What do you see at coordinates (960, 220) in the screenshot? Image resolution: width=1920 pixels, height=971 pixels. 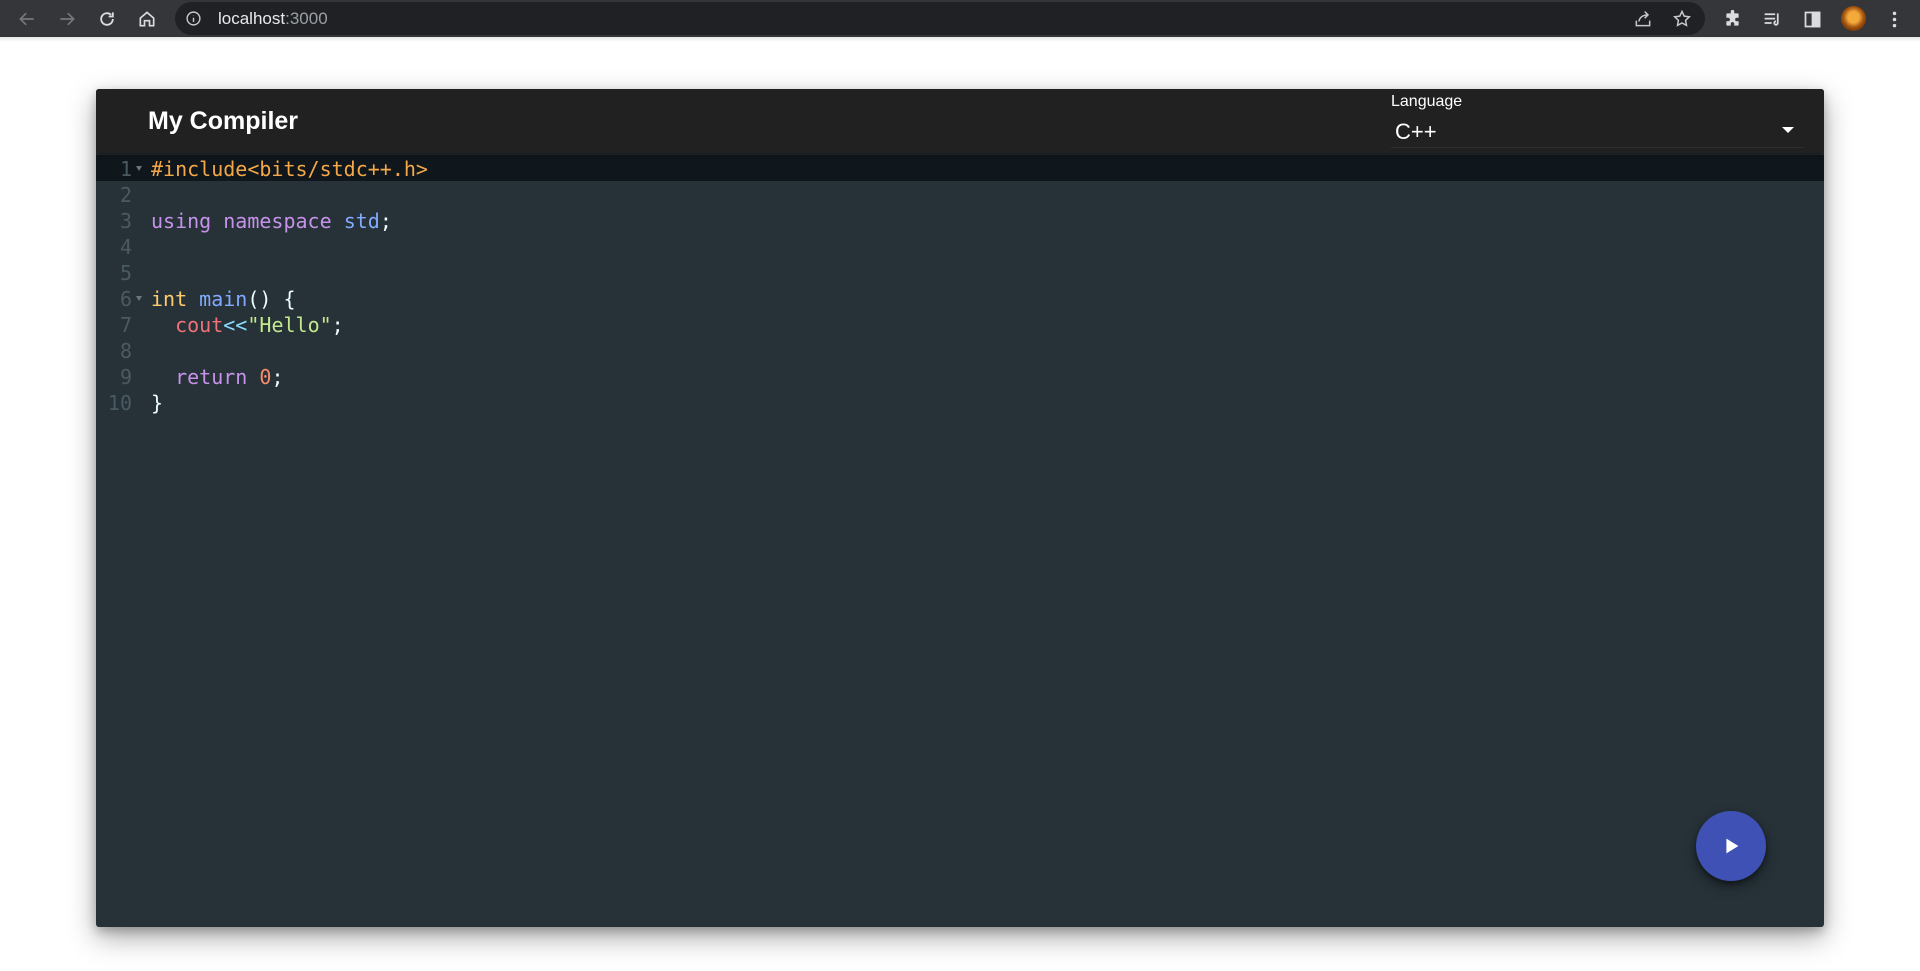 I see `code-line: 3 using namespace std;` at bounding box center [960, 220].